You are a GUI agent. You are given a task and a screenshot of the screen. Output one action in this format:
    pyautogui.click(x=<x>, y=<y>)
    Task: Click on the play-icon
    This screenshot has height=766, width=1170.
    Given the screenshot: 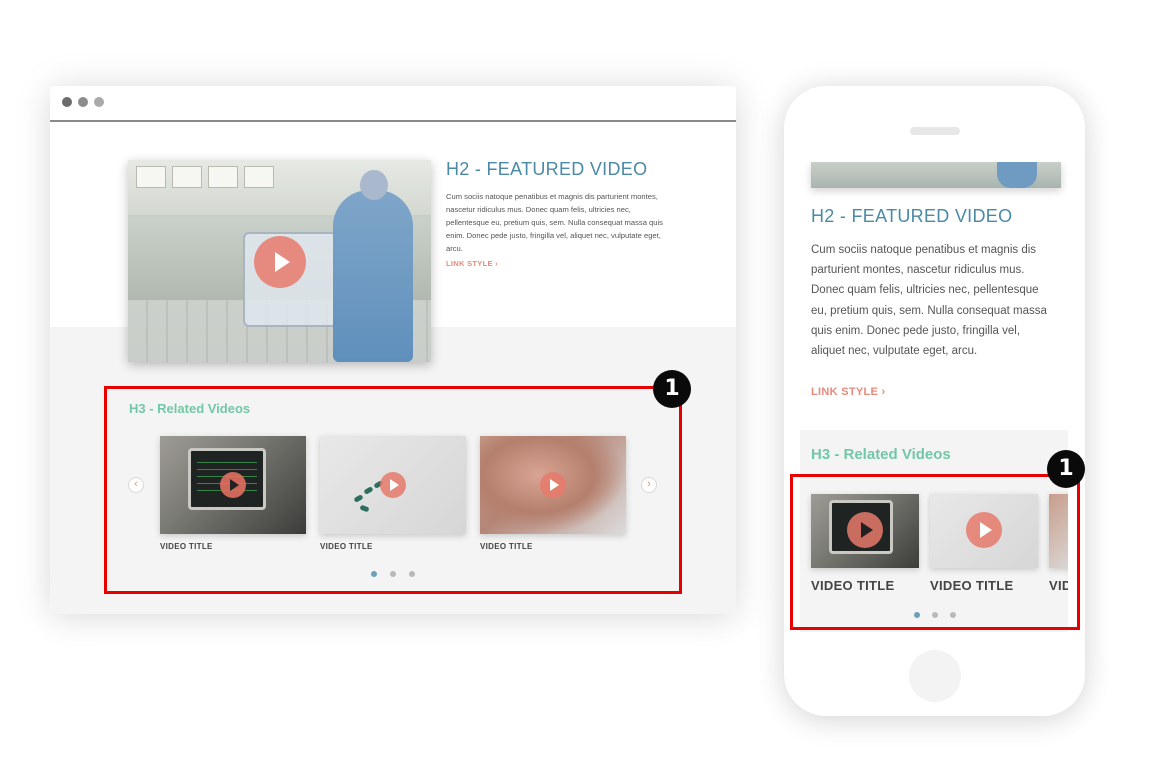 What is the action you would take?
    pyautogui.click(x=280, y=262)
    